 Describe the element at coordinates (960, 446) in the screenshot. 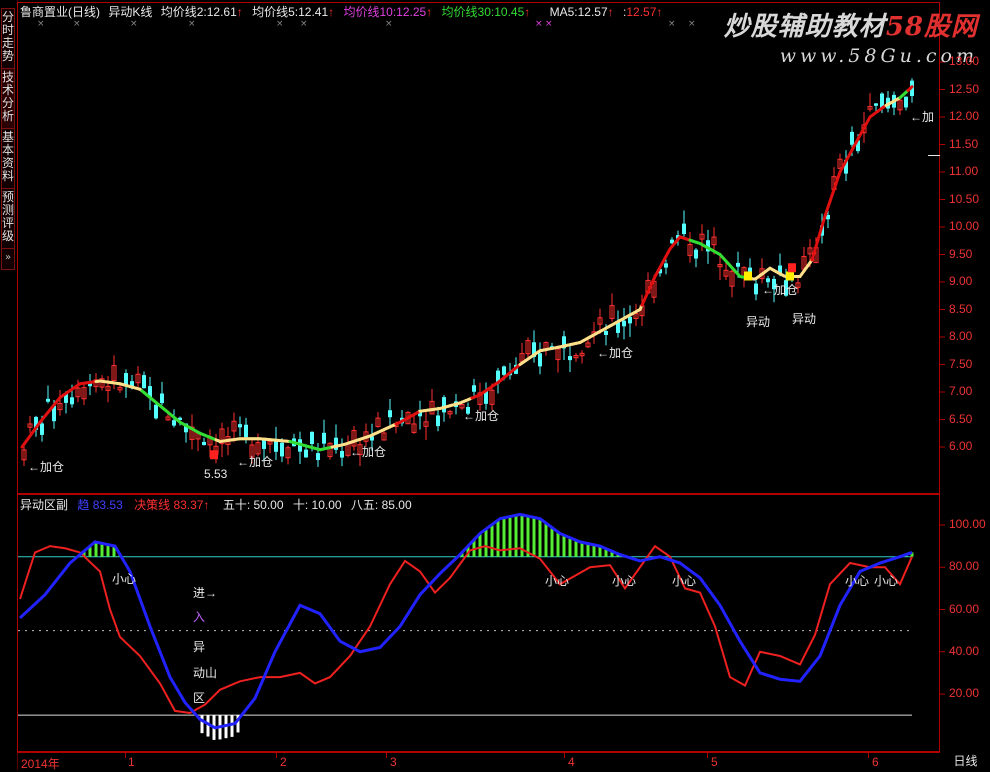

I see `price-tick-label: 6.00` at that location.